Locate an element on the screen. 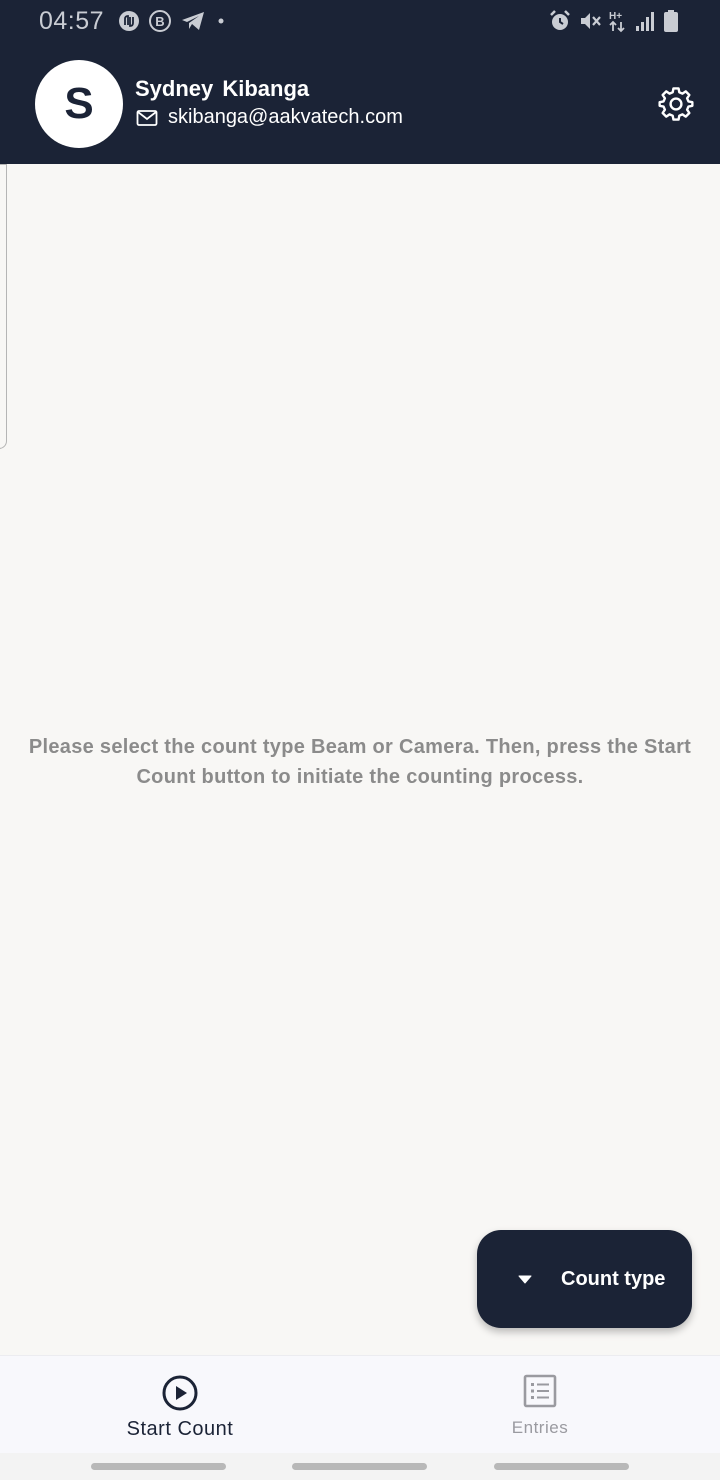 This screenshot has width=720, height=1480. gear-icon is located at coordinates (676, 104).